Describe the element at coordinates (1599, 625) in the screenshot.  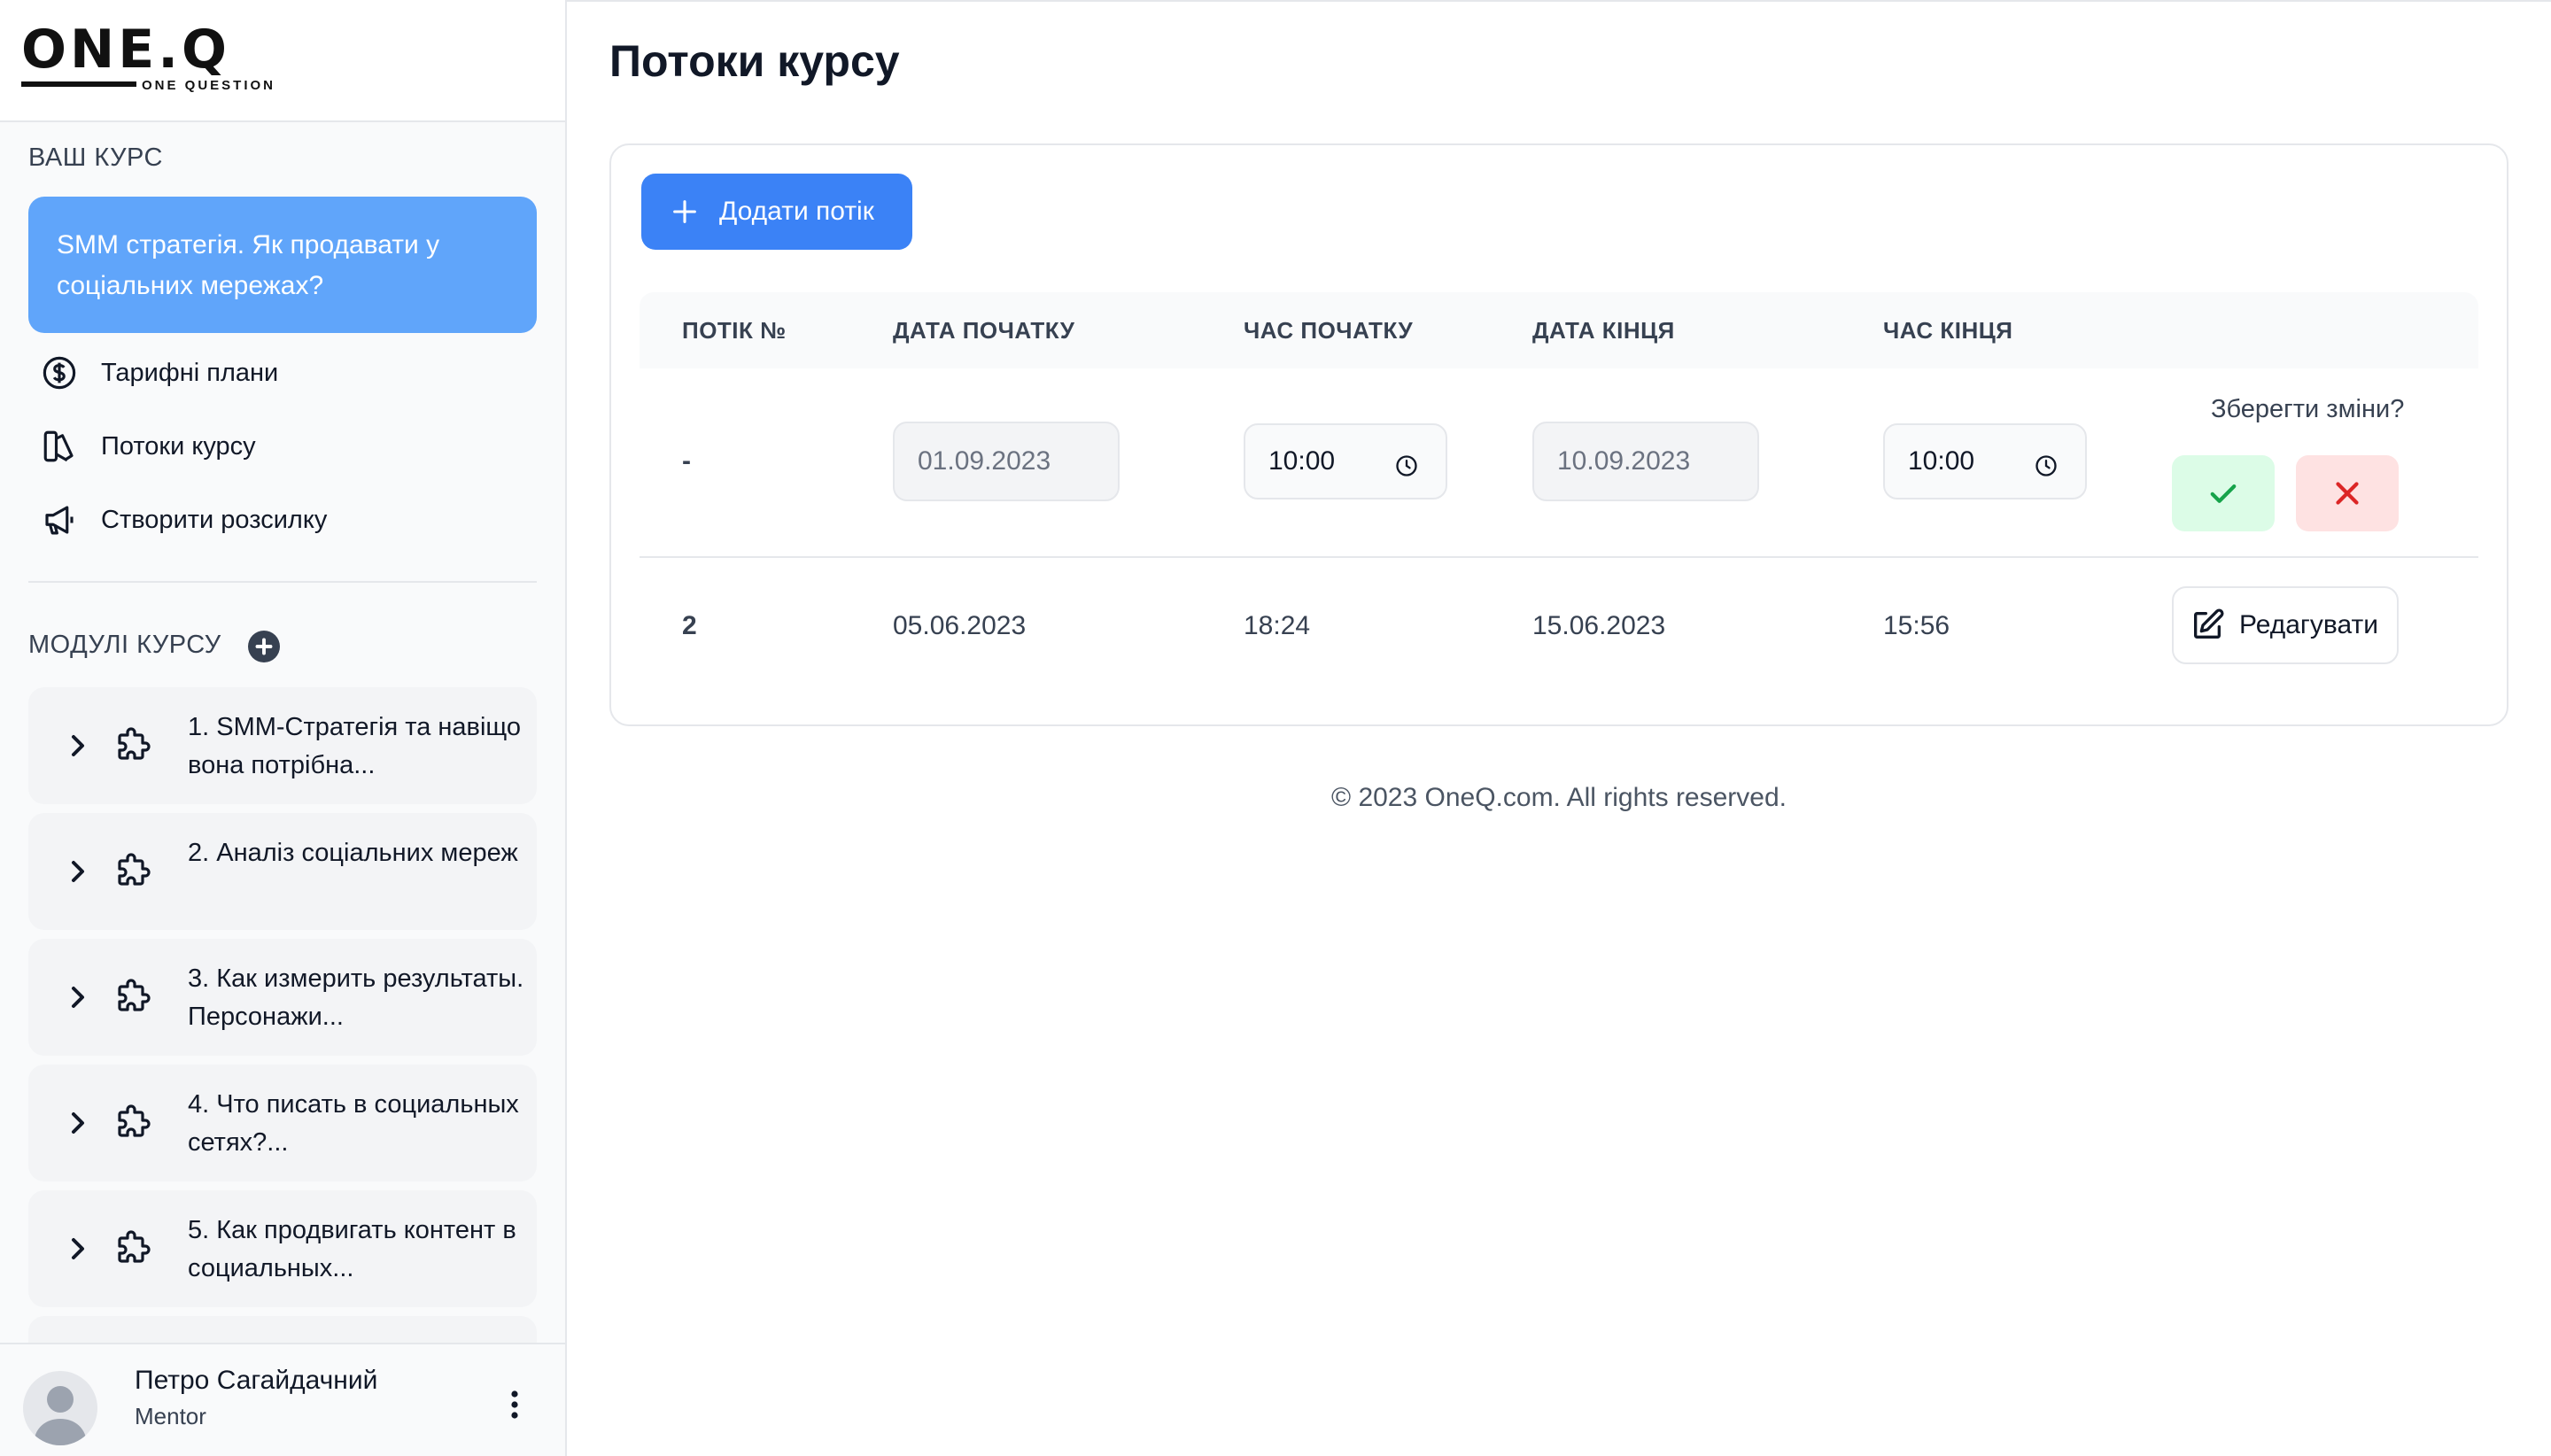
I see `end-date: 15.06.2023` at that location.